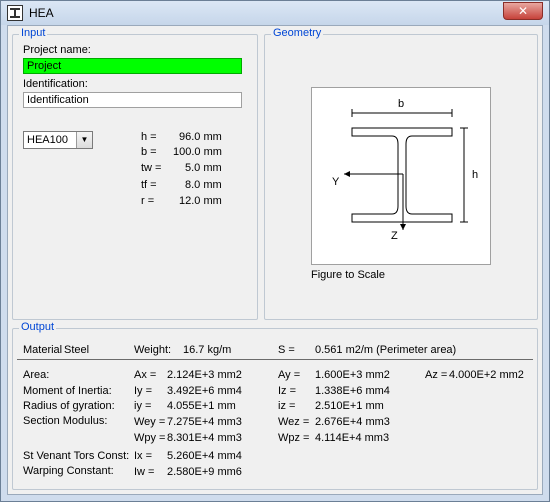  I want to click on az-label: Az =, so click(436, 375).